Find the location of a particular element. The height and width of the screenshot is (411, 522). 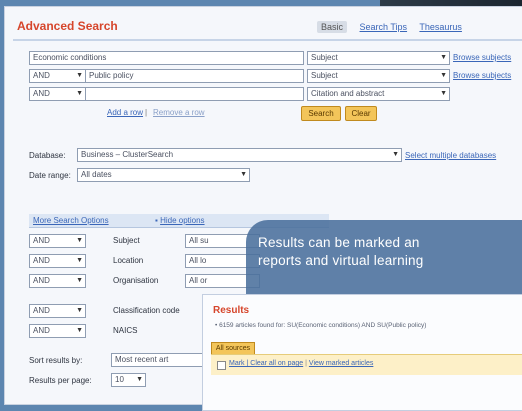

search-button: Search is located at coordinates (321, 113).